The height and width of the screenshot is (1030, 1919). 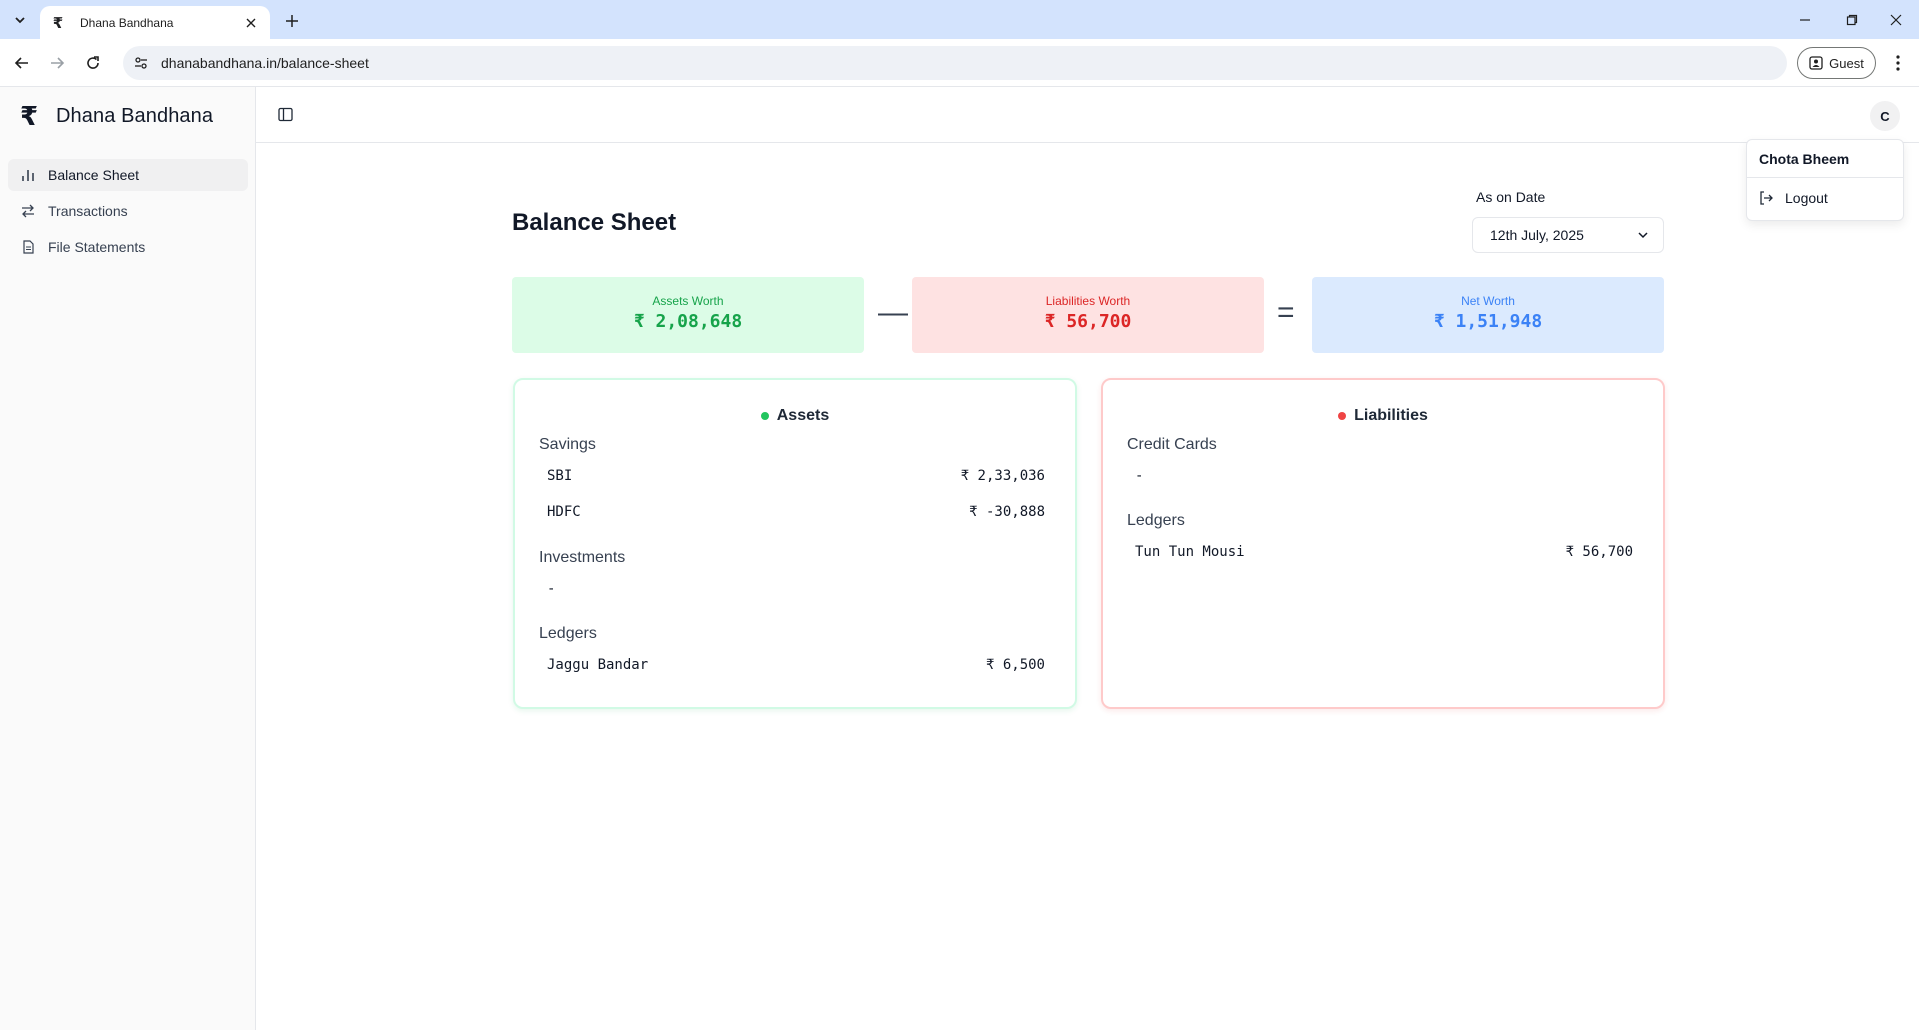 I want to click on browser-toolbar: dhanabandhana.in/balance-sheet Guest, so click(x=959, y=63).